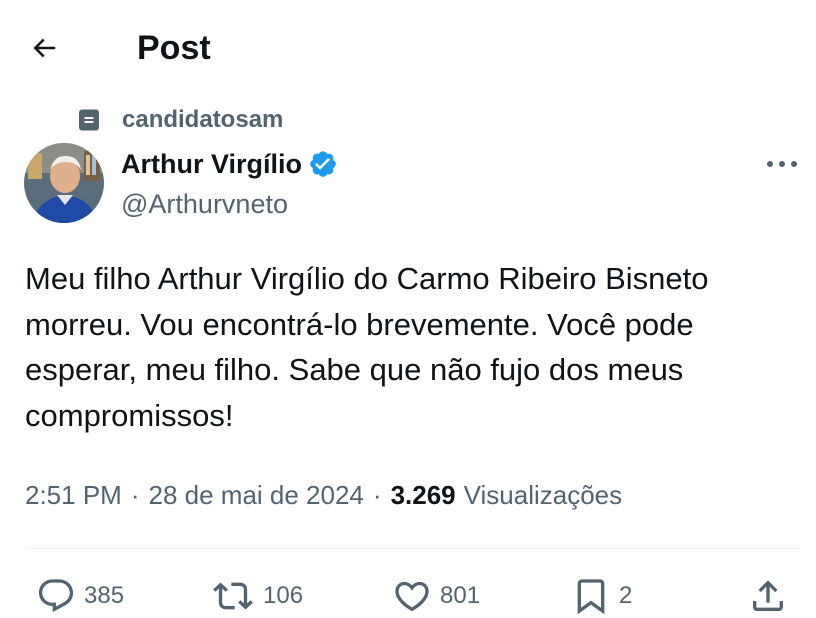 The width and height of the screenshot is (816, 618). Describe the element at coordinates (283, 595) in the screenshot. I see `repost-count: 106` at that location.